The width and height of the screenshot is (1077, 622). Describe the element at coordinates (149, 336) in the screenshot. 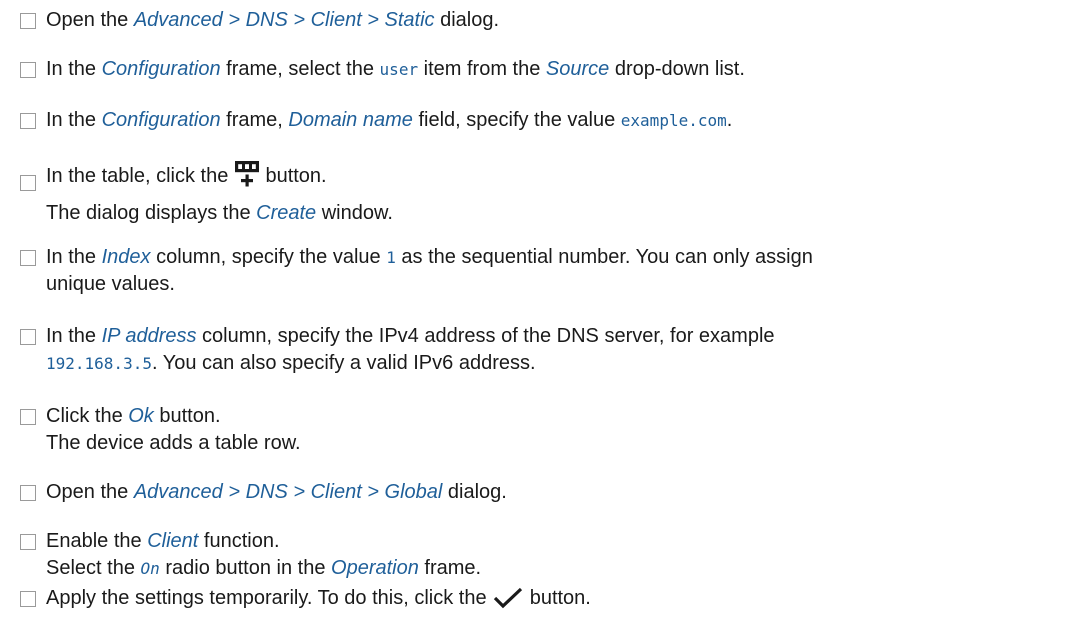

I see `ui-reference: IP address` at that location.